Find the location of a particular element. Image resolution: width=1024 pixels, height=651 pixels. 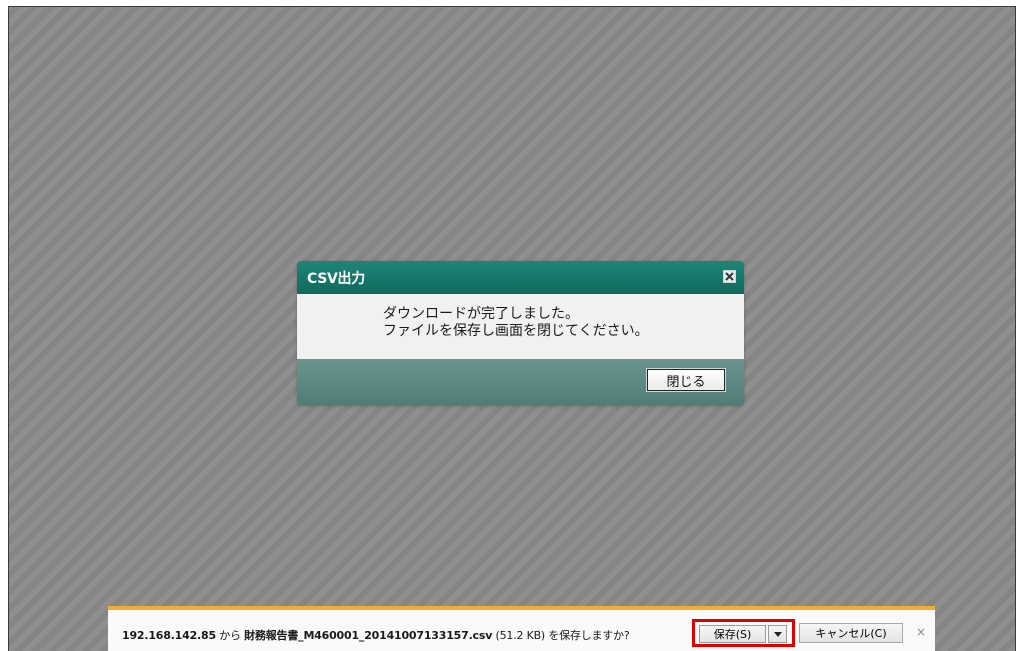

dialog-message: ダウンロードが完了しました。 ファイルを保存し画面を閉じてください。 is located at coordinates (516, 323).